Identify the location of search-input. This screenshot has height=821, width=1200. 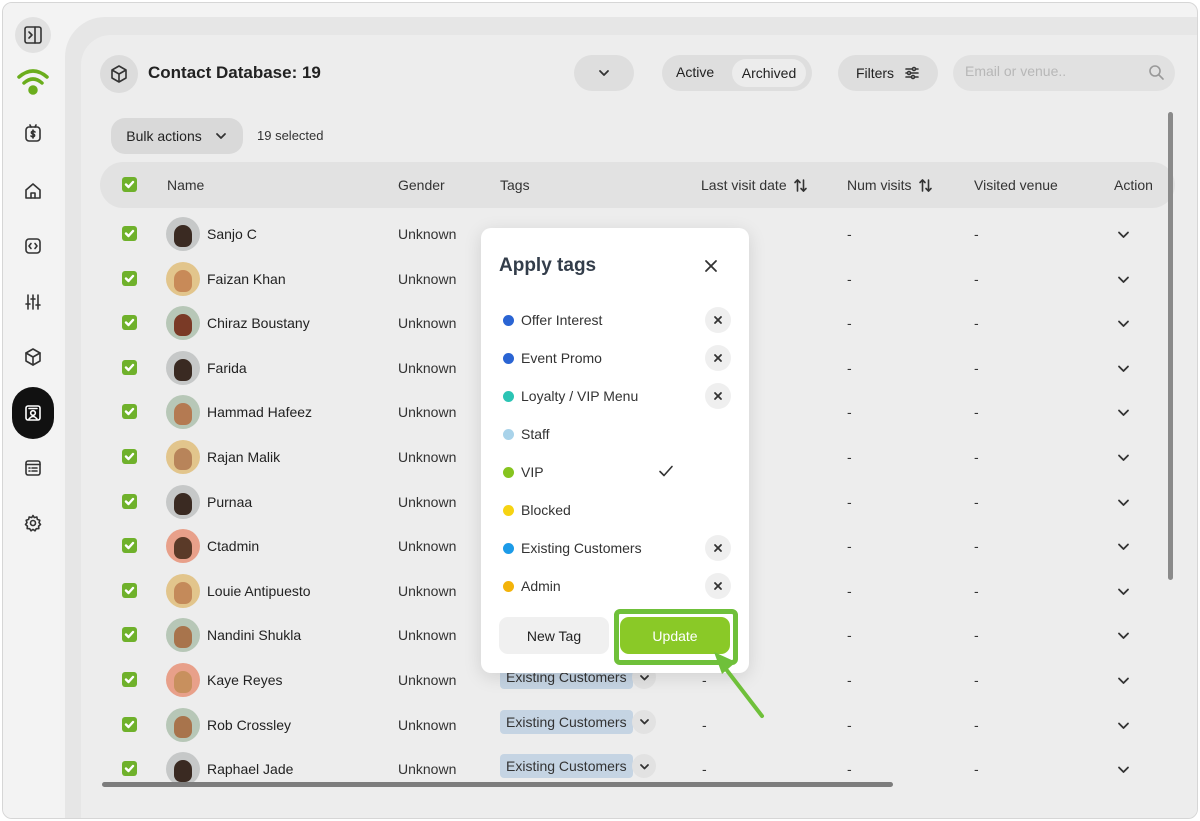
(1055, 71).